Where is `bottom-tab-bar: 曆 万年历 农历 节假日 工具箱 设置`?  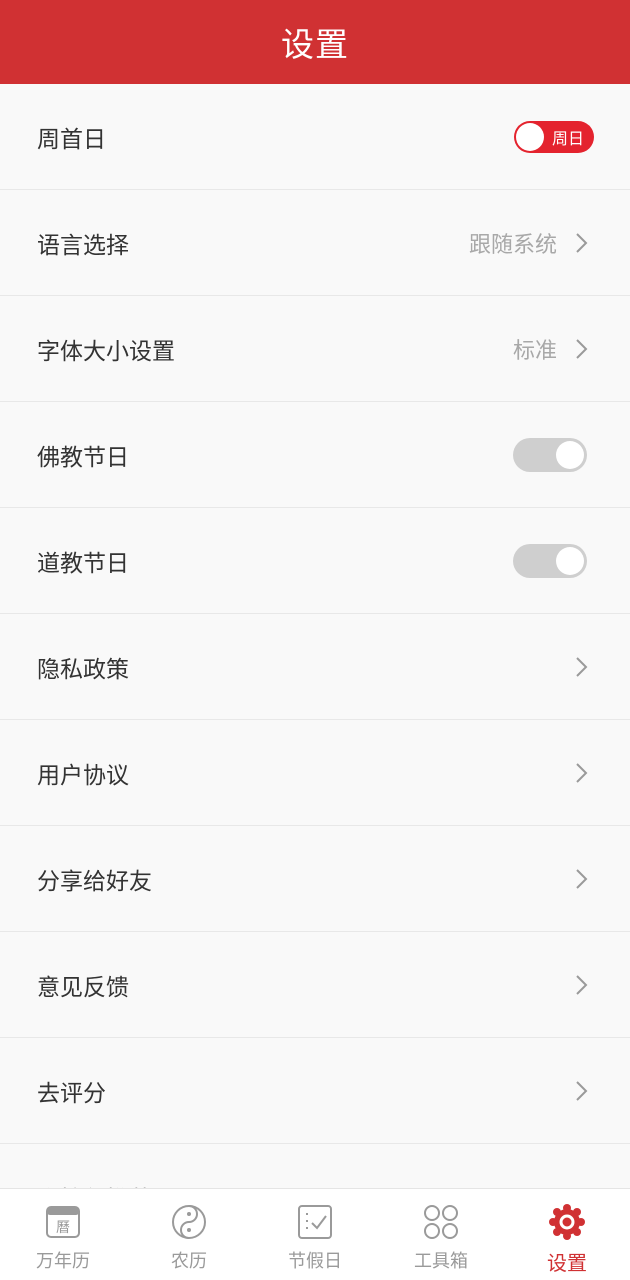
bottom-tab-bar: 曆 万年历 农历 节假日 工具箱 设置 is located at coordinates (315, 1234).